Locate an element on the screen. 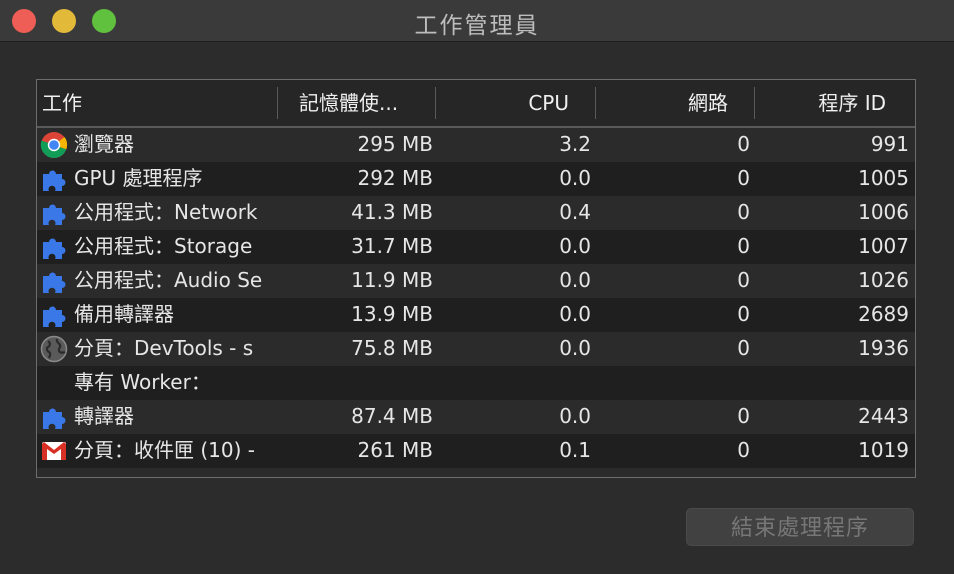  table-row: 備用轉譯器 13.9 MB 0.0 0 2689 is located at coordinates (476, 315).